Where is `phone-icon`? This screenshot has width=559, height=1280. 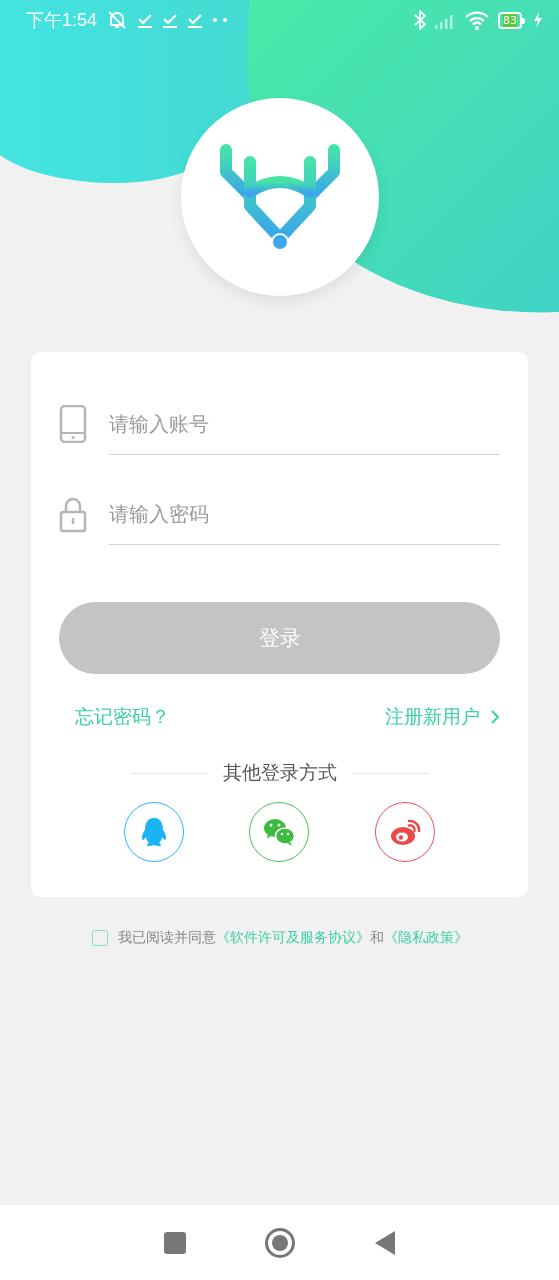
phone-icon is located at coordinates (73, 424).